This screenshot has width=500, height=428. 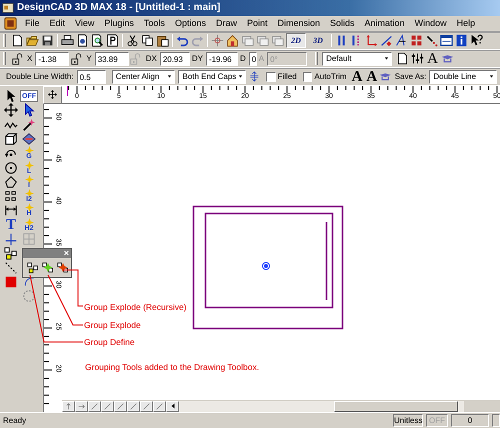 I want to click on style-dropdown: Default, so click(x=357, y=59).